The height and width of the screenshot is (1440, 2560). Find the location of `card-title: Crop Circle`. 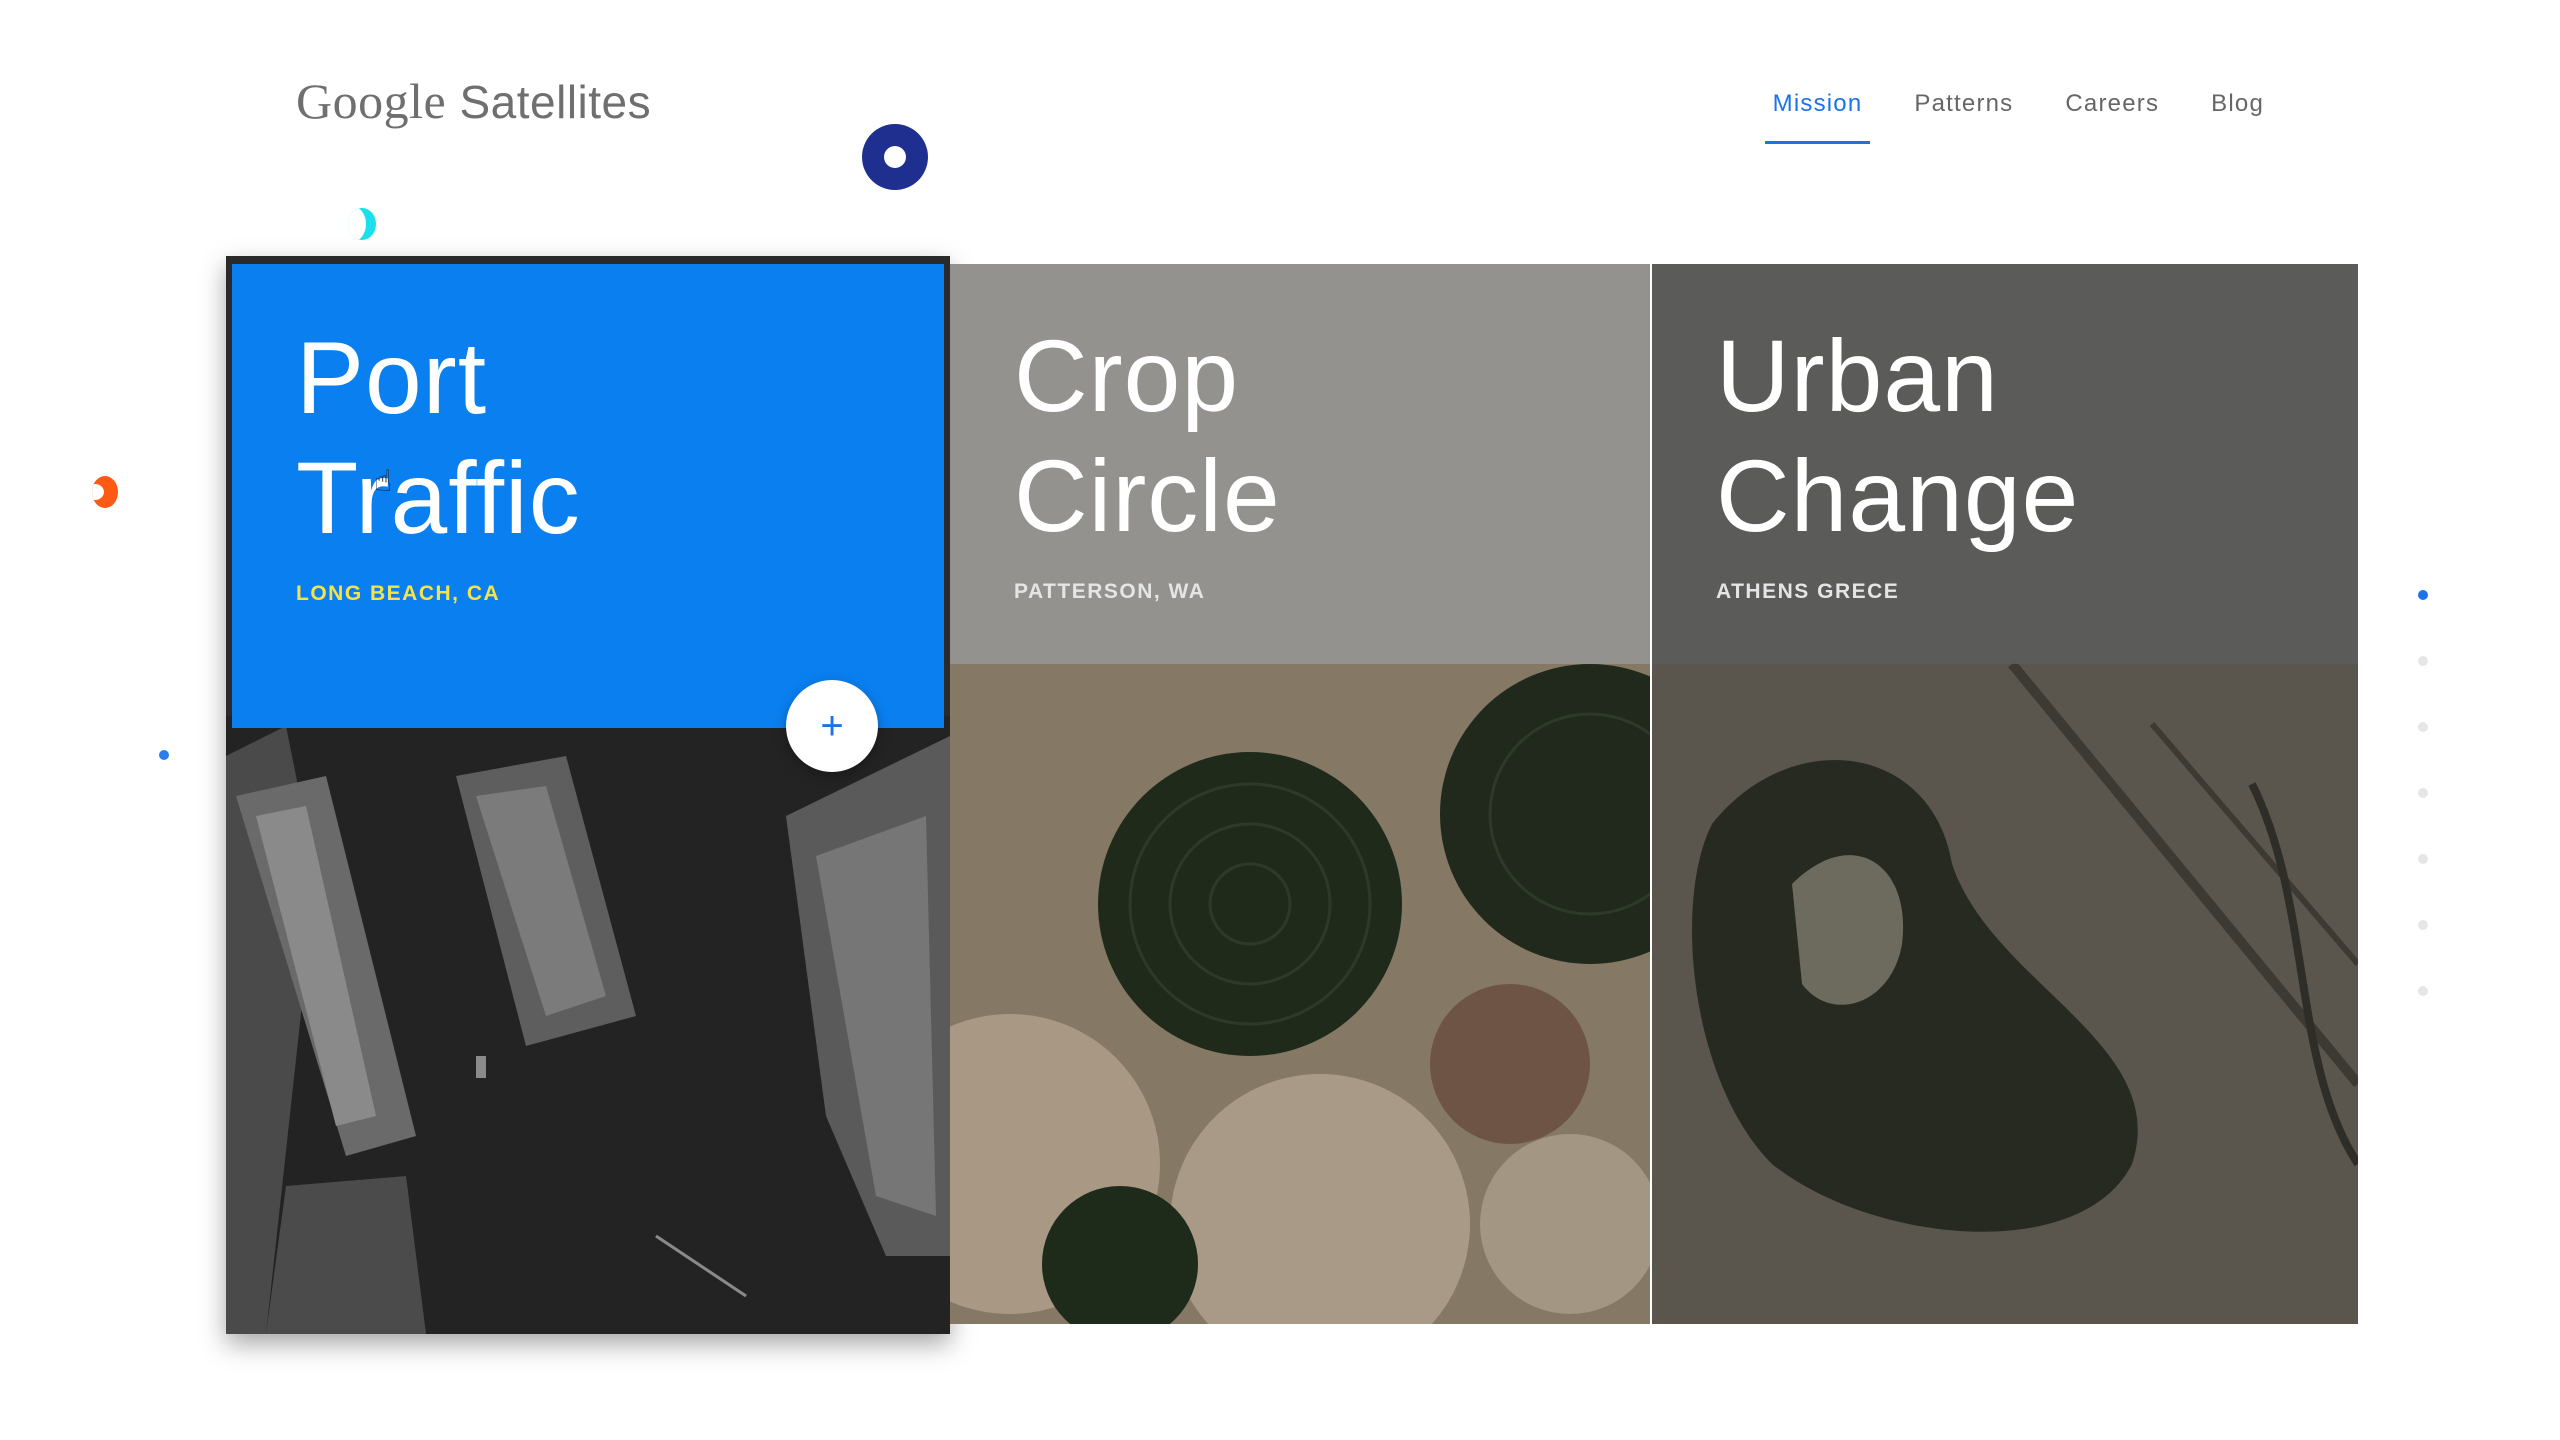

card-title: Crop Circle is located at coordinates (1147, 436).